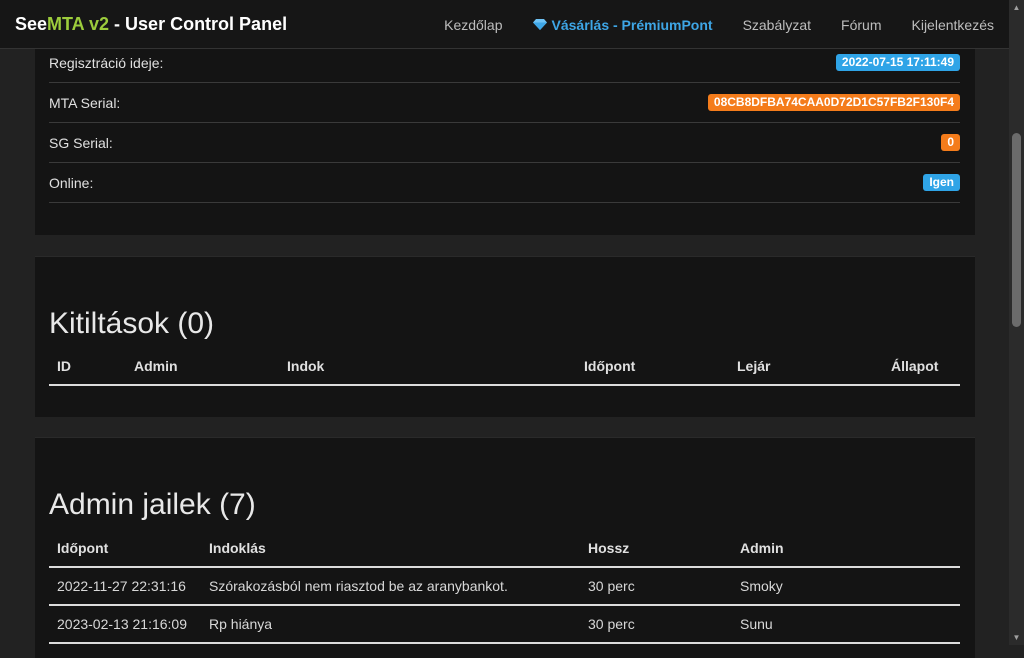 The width and height of the screenshot is (1024, 658). I want to click on bans-col-id: ID, so click(64, 366).